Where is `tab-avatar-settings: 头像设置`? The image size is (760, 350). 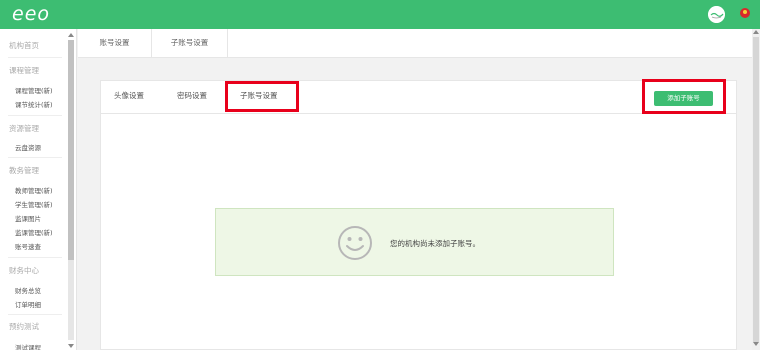
tab-avatar-settings: 头像设置 is located at coordinates (129, 95).